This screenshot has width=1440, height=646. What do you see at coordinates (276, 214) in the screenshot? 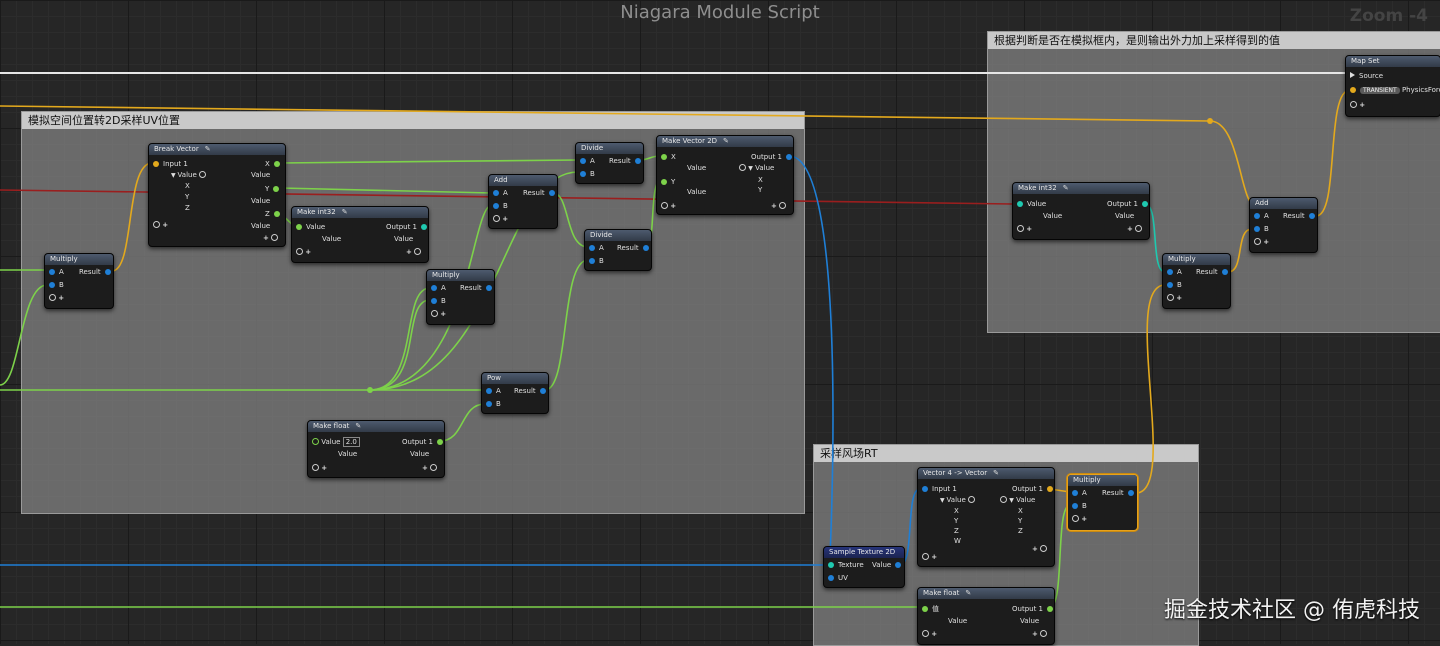
I see `pin-z` at bounding box center [276, 214].